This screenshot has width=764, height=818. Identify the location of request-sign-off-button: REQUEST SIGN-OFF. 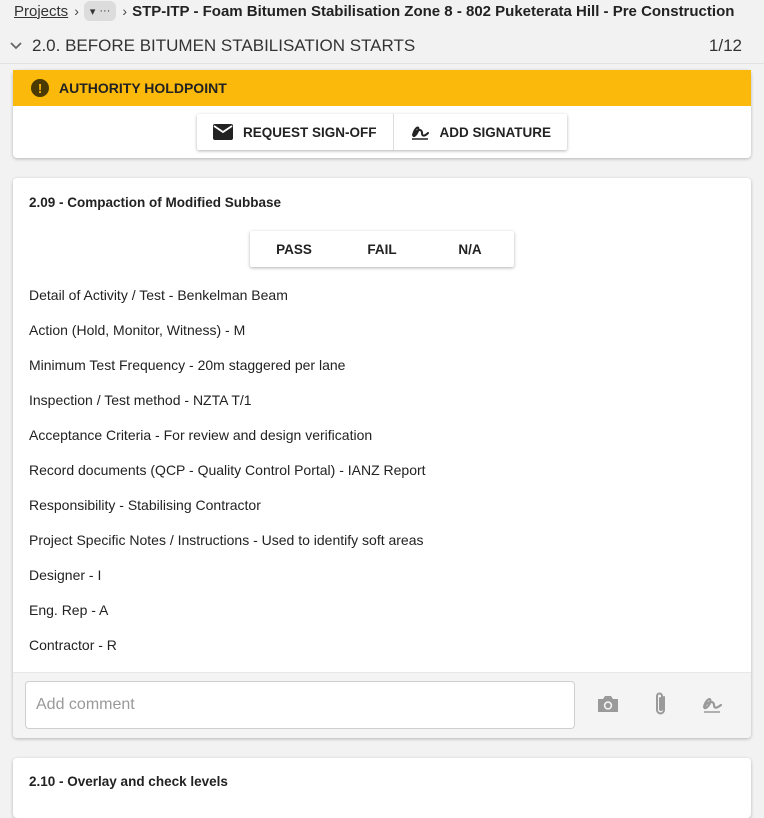
(295, 132).